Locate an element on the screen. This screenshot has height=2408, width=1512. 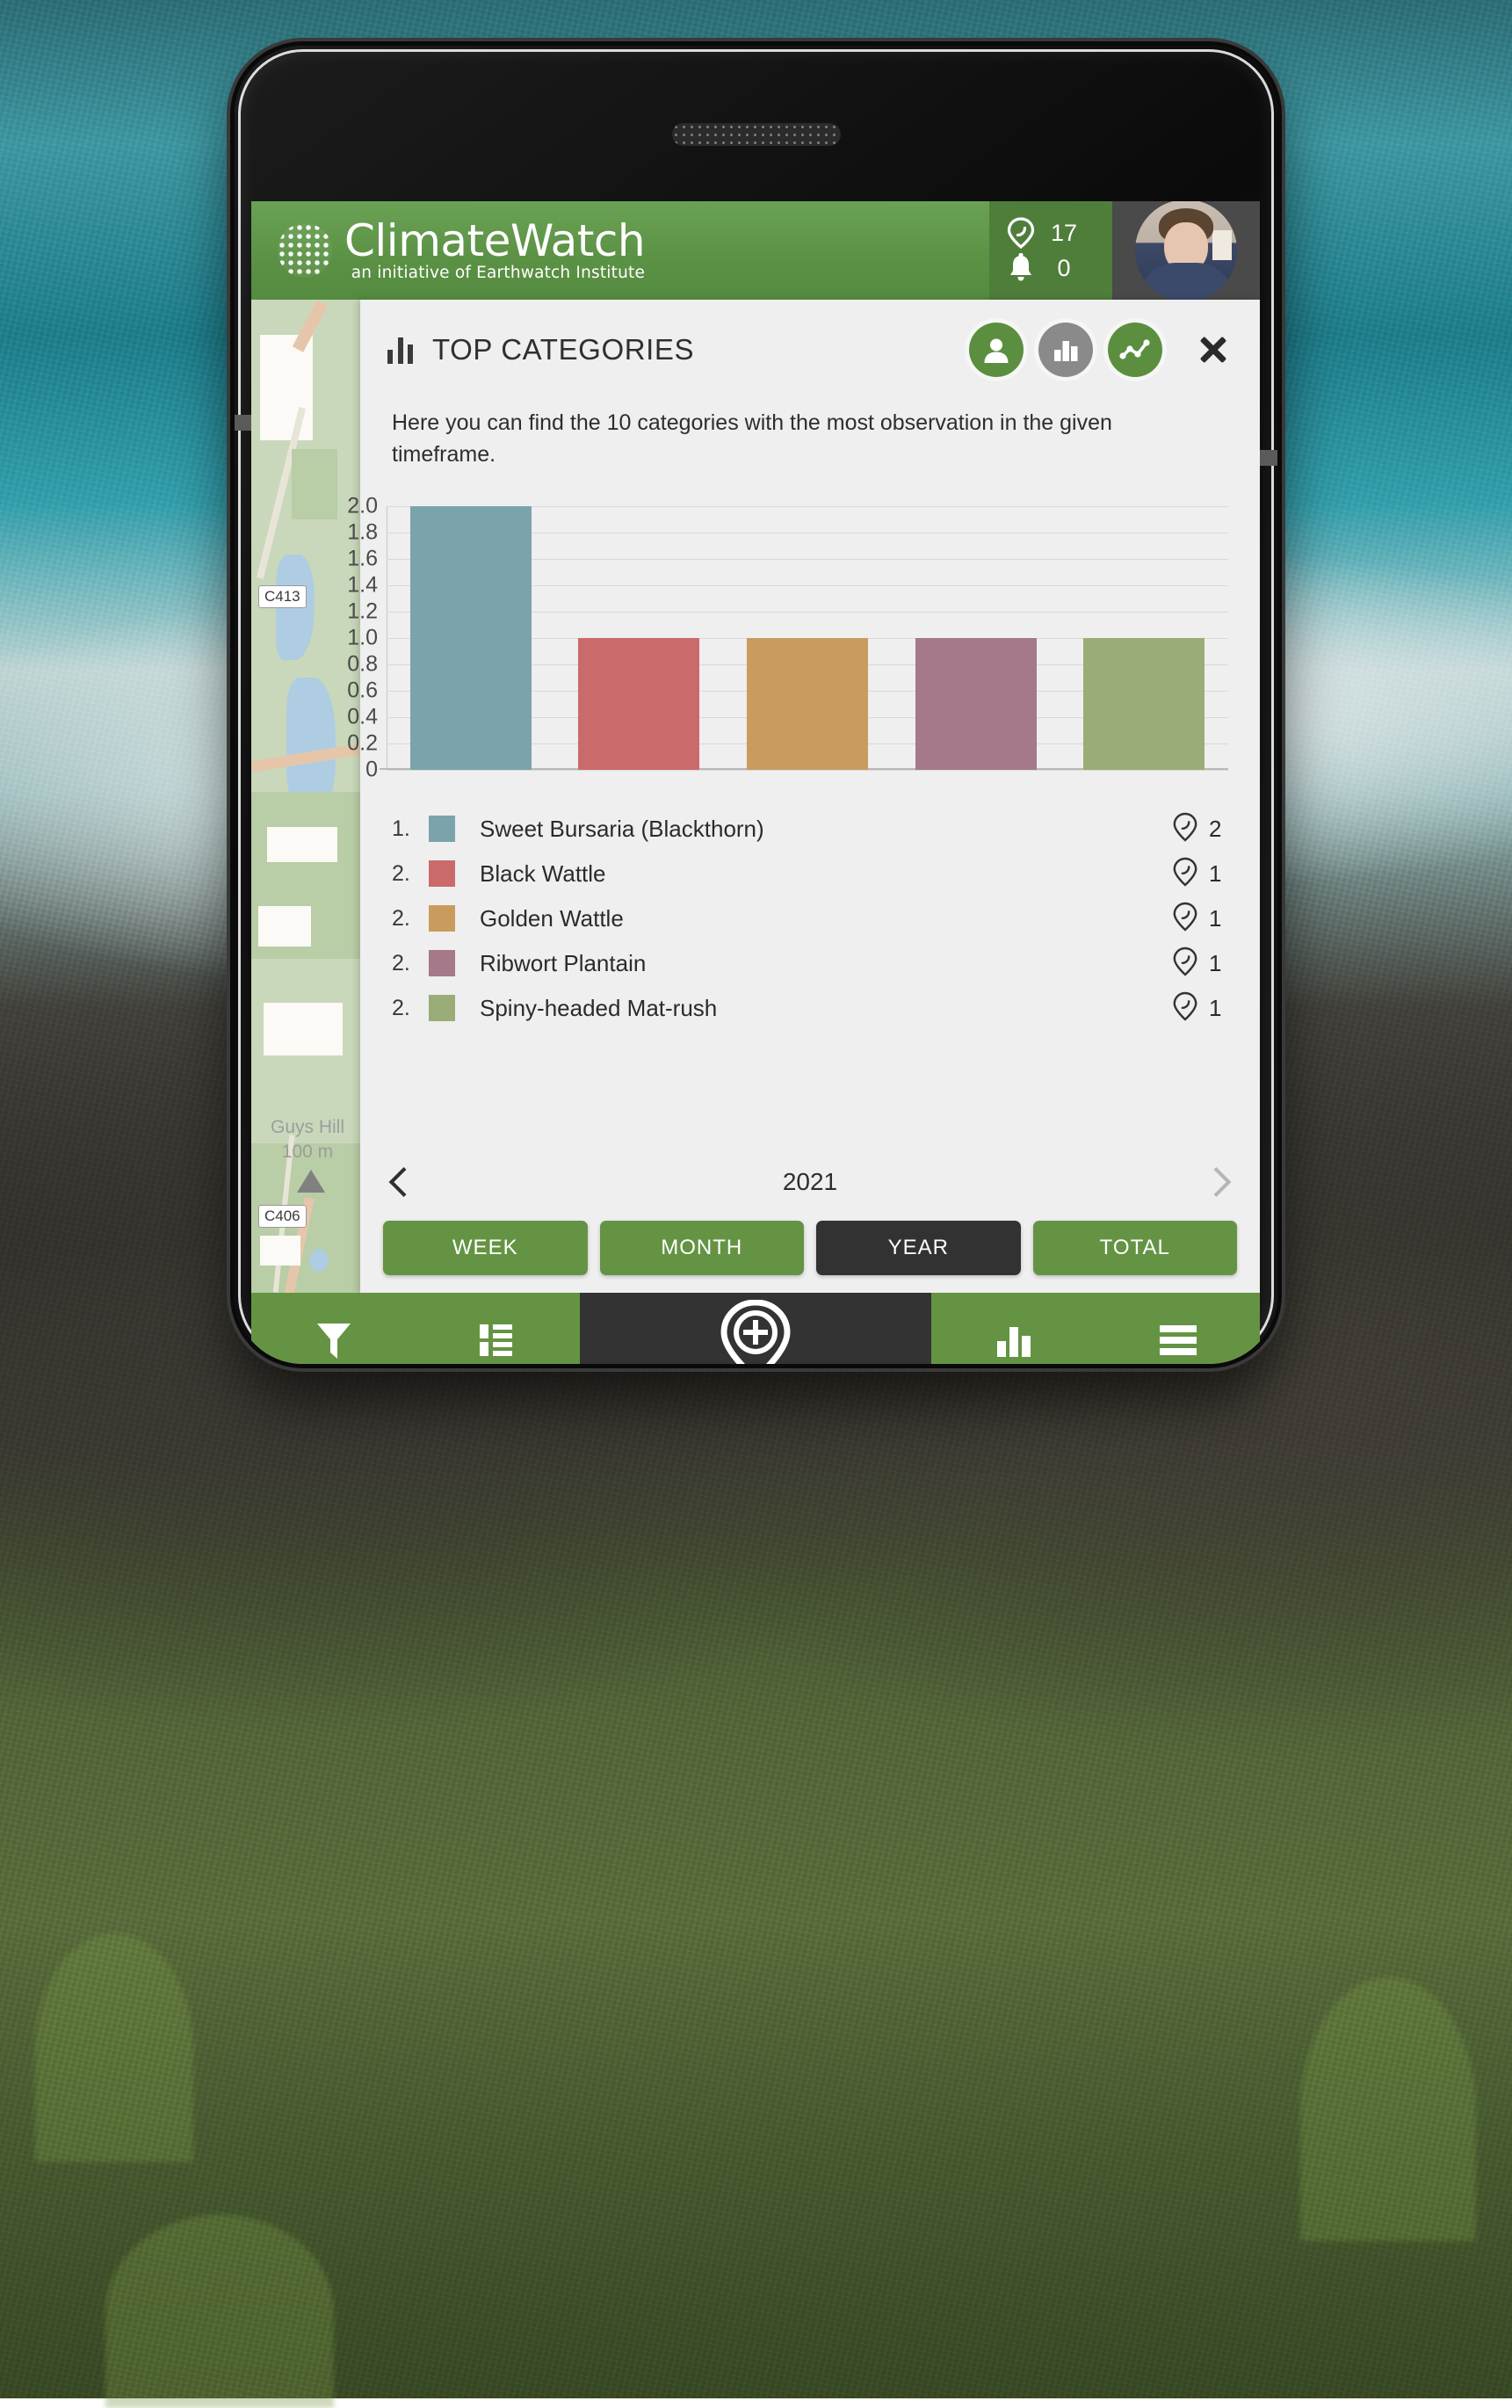
legend-count: 2 is located at coordinates (1200, 829).